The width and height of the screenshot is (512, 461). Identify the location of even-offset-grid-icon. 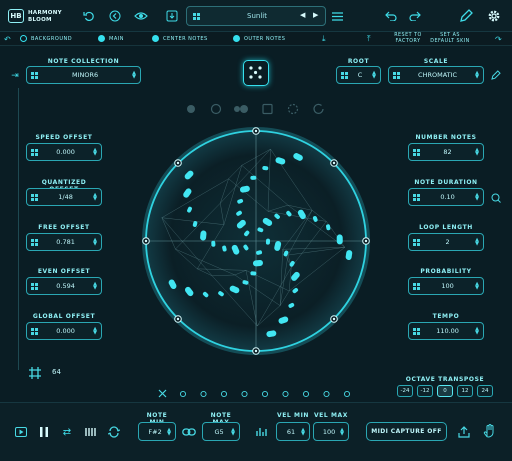
(34, 286).